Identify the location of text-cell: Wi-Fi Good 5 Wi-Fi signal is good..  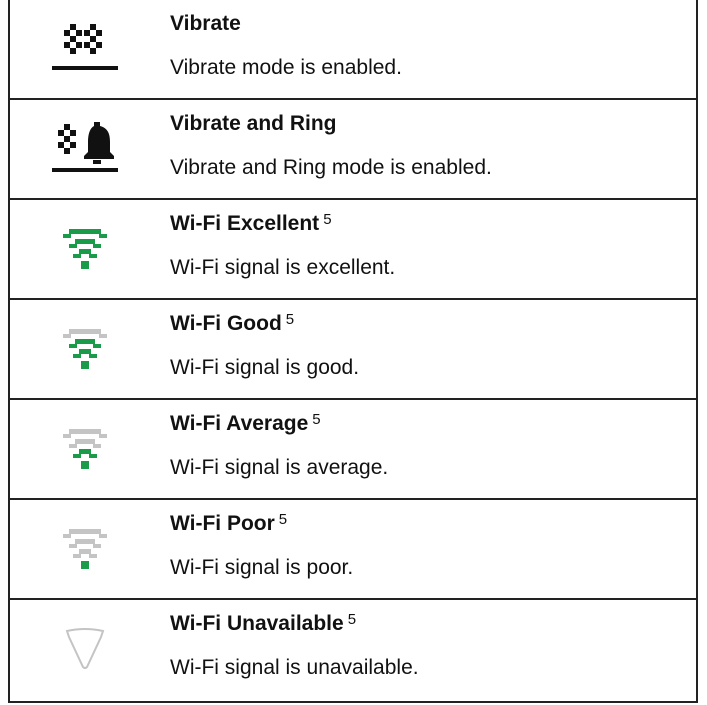
(428, 349).